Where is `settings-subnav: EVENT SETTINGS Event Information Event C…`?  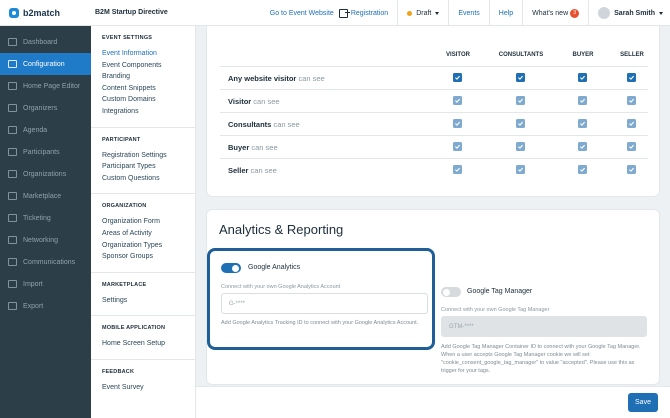 settings-subnav: EVENT SETTINGS Event Information Event C… is located at coordinates (143, 222).